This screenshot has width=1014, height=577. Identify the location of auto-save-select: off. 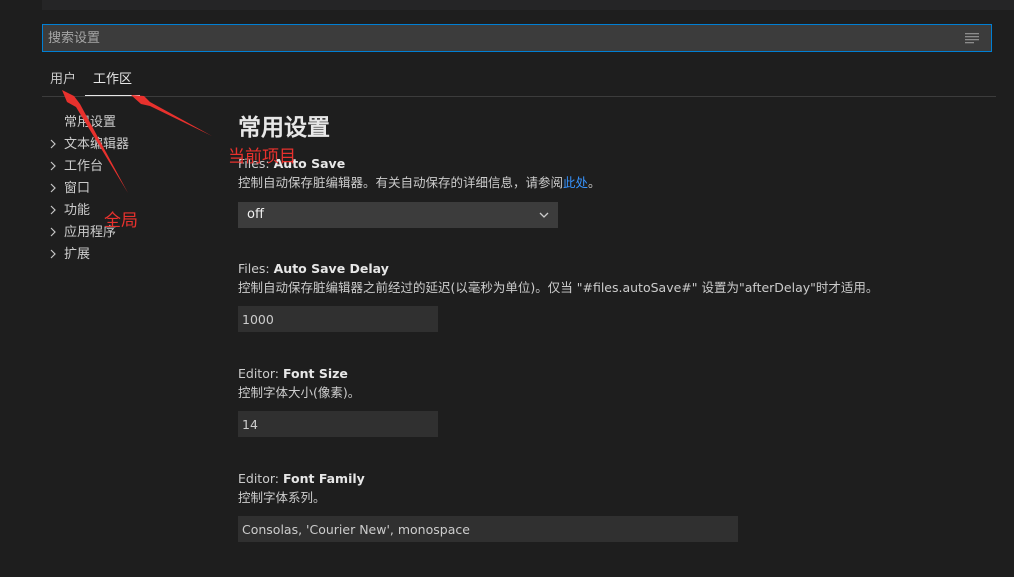
(398, 215).